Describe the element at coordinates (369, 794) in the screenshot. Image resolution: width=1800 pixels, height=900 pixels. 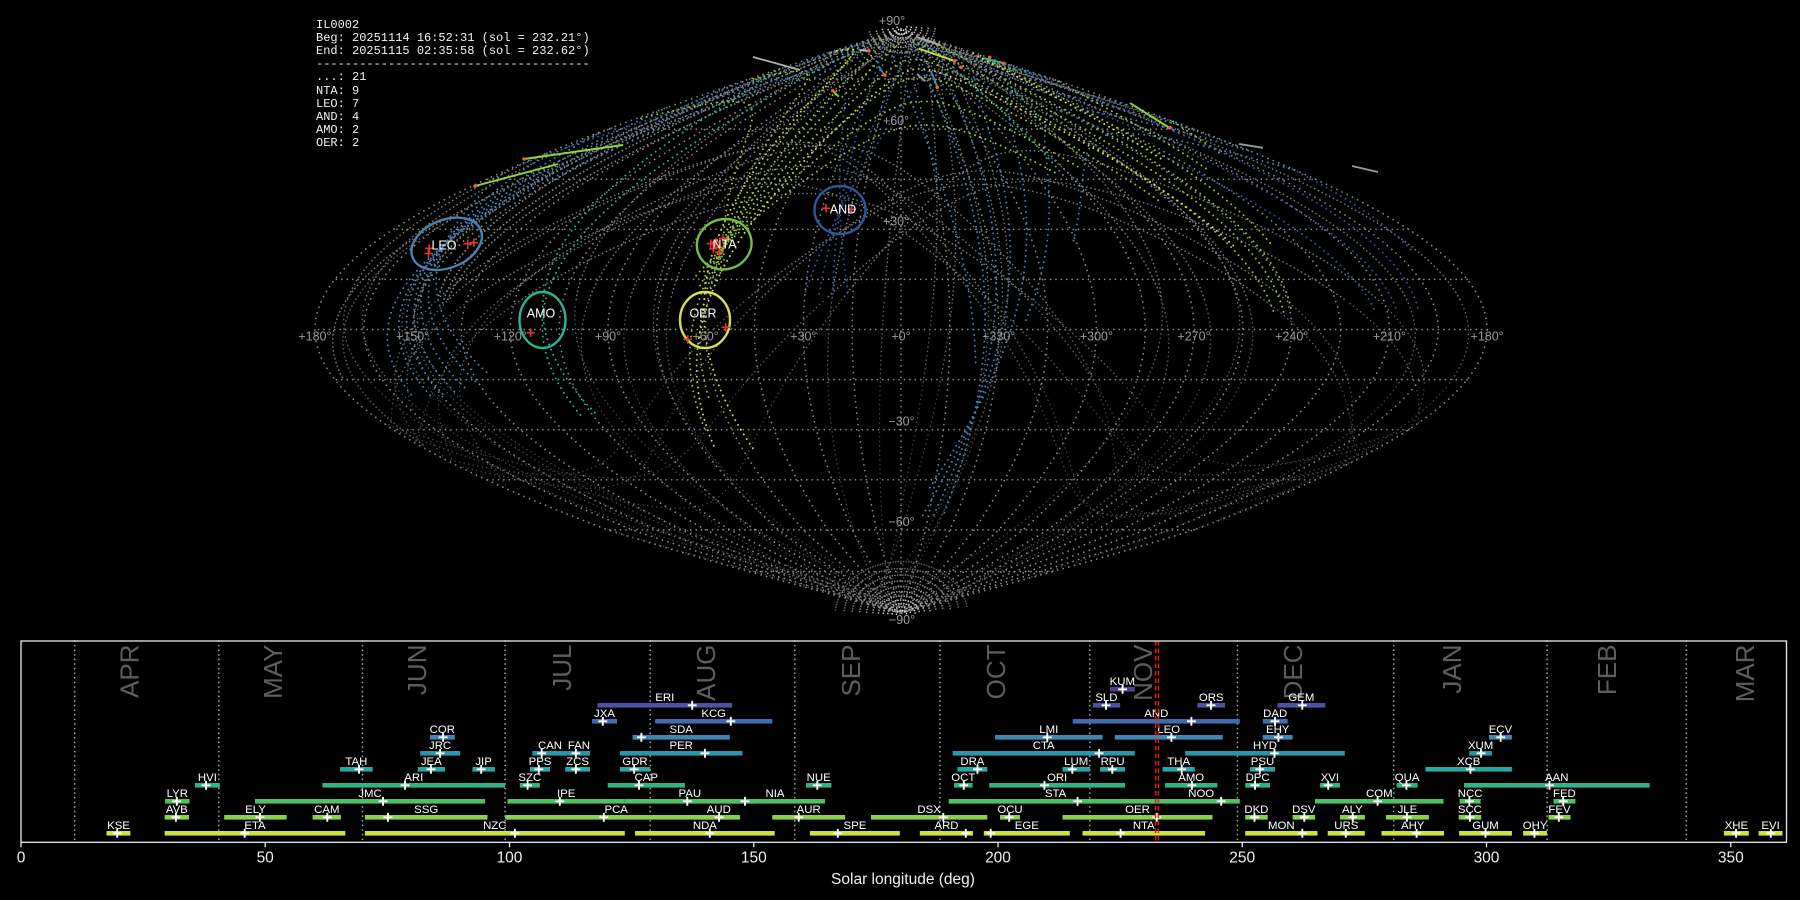
I see `svg-text: JMC` at that location.